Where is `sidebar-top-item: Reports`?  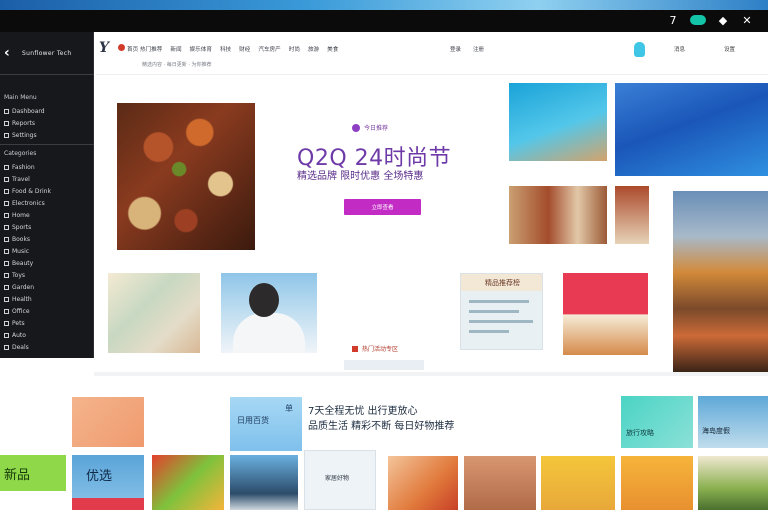 sidebar-top-item: Reports is located at coordinates (48, 123).